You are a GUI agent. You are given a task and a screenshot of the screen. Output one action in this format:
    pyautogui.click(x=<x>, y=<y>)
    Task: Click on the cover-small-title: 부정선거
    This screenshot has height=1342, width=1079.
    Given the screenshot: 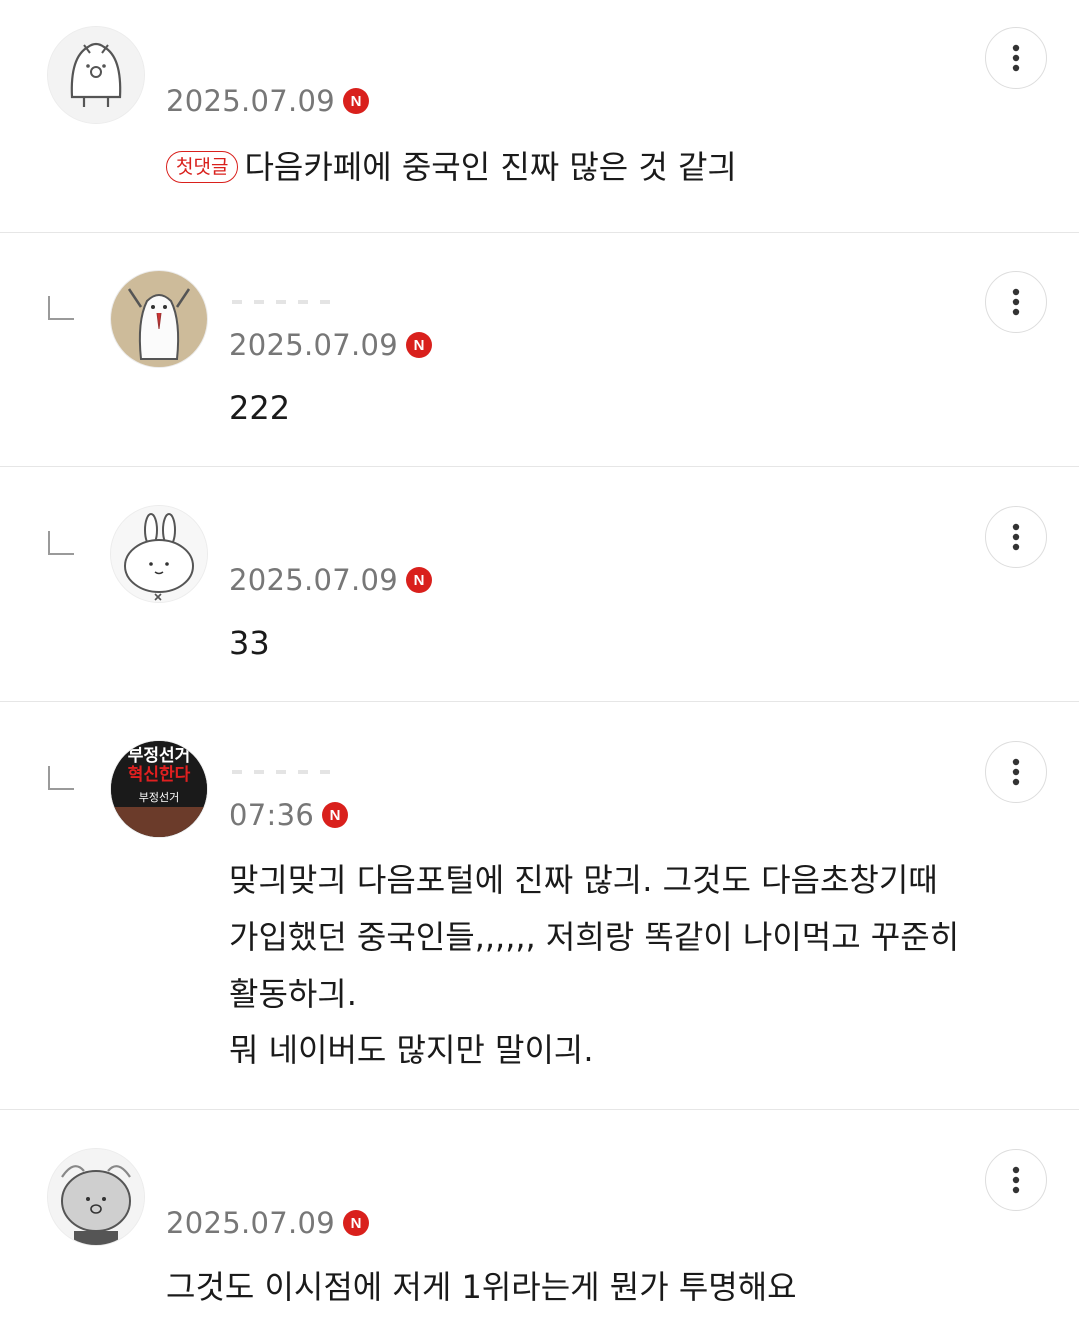 What is the action you would take?
    pyautogui.click(x=159, y=797)
    